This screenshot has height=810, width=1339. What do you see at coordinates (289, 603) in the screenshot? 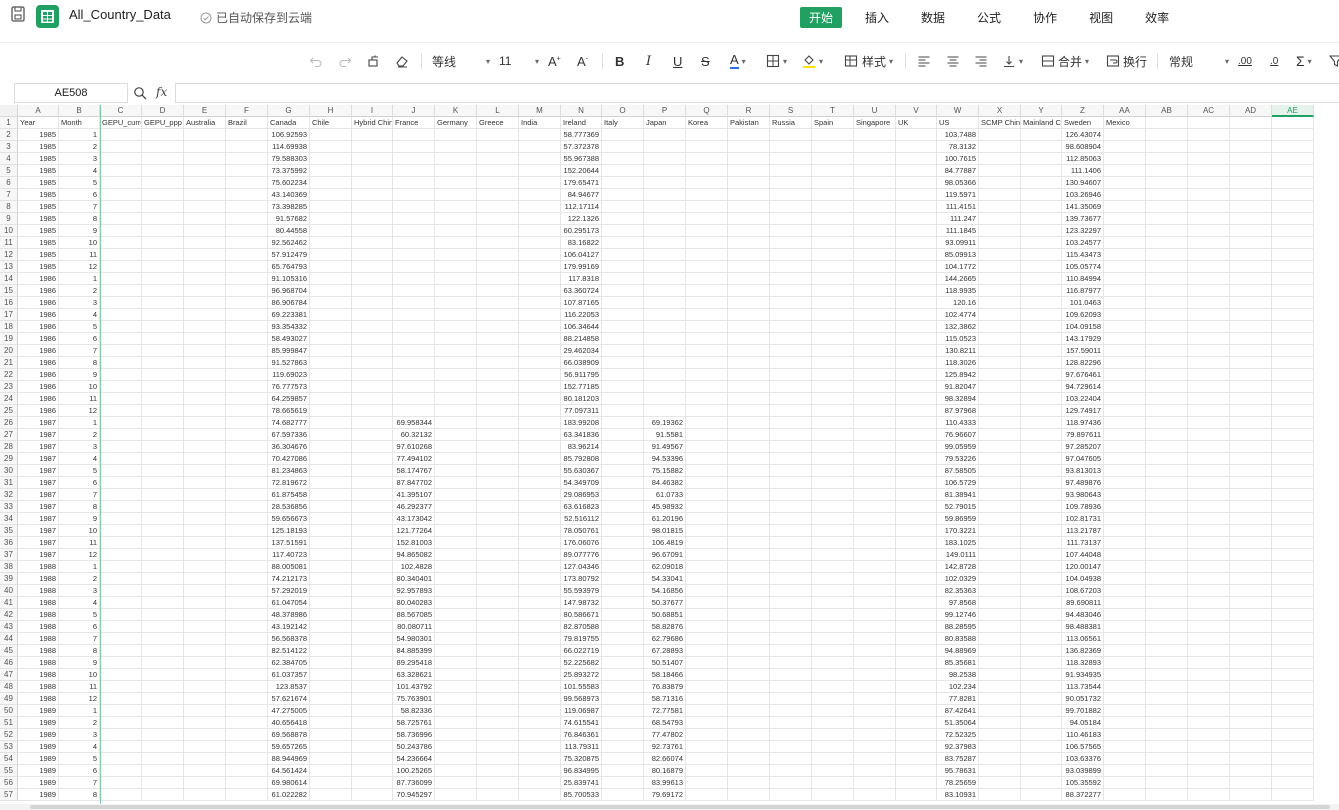
I see `cell-g: 61.047054` at bounding box center [289, 603].